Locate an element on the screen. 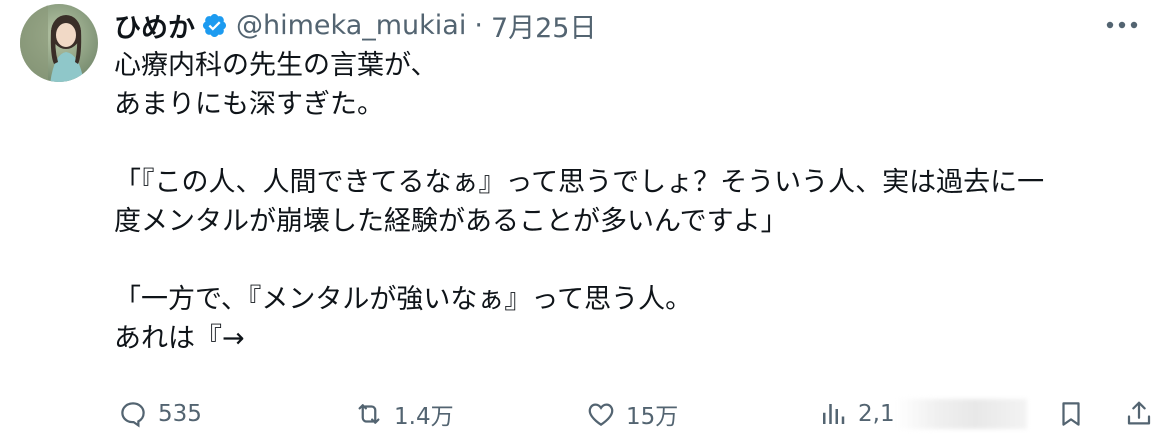  verified-badge-icon is located at coordinates (214, 25).